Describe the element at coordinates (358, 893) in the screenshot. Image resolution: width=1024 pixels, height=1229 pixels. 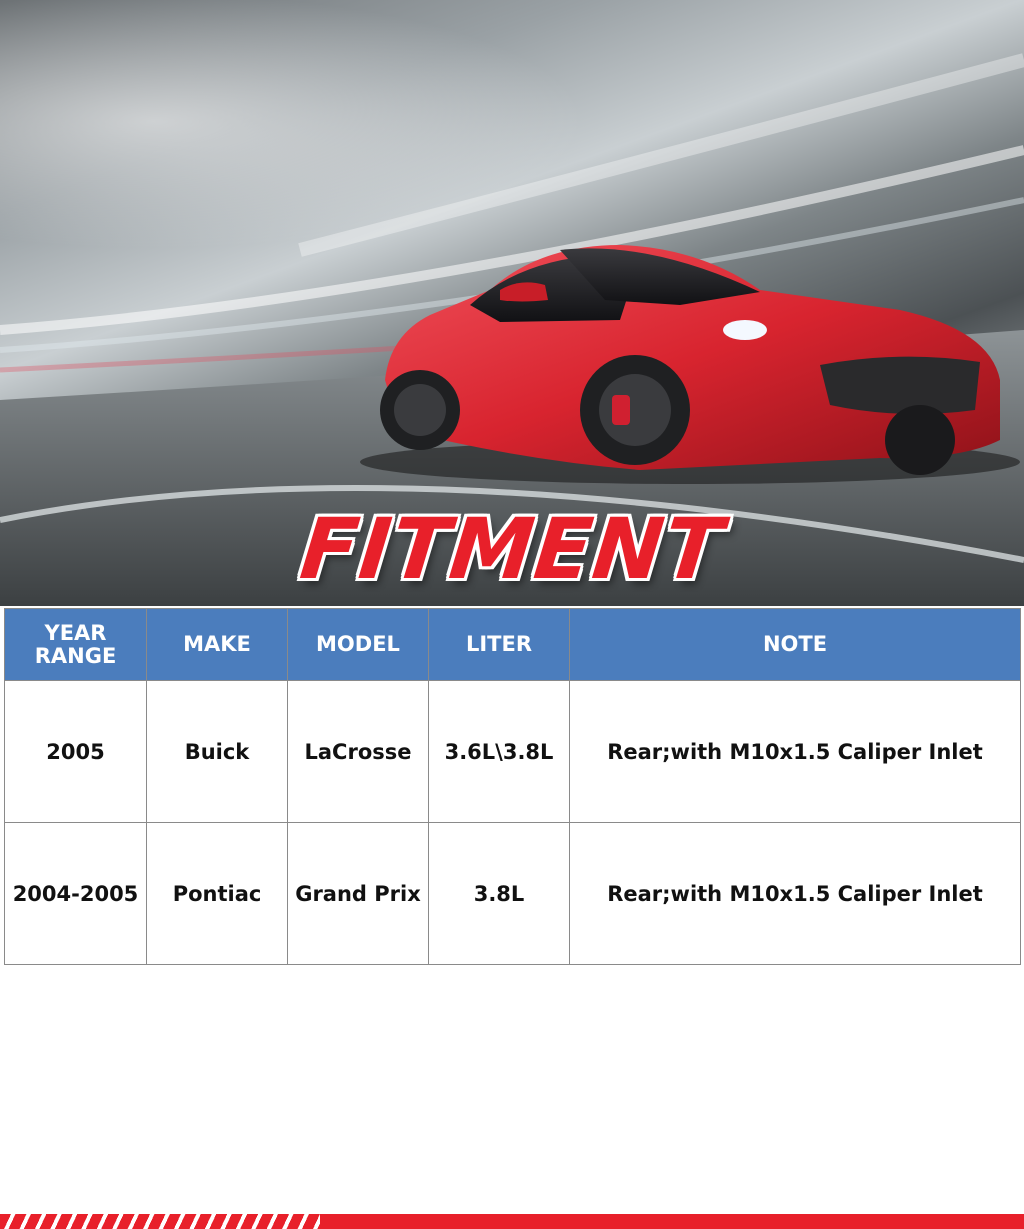
I see `cell-model: Grand Prix` at that location.